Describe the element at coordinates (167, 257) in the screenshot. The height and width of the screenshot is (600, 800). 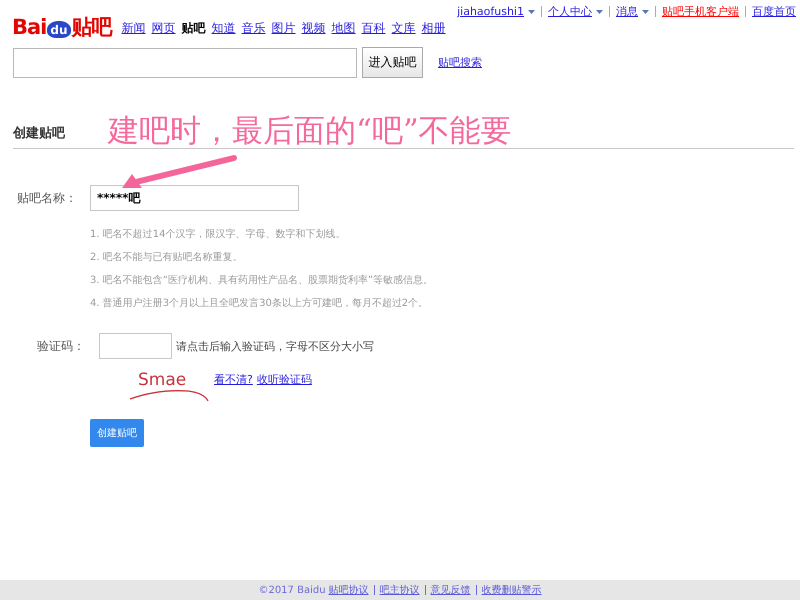
I see `hint-text: 2. 吧名不能与已有贴吧名称重复。` at that location.